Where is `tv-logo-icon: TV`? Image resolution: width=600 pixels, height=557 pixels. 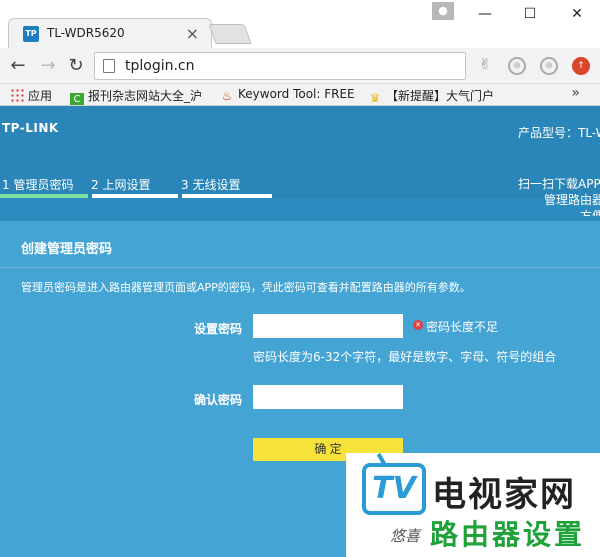
tv-logo-icon: TV is located at coordinates (394, 489).